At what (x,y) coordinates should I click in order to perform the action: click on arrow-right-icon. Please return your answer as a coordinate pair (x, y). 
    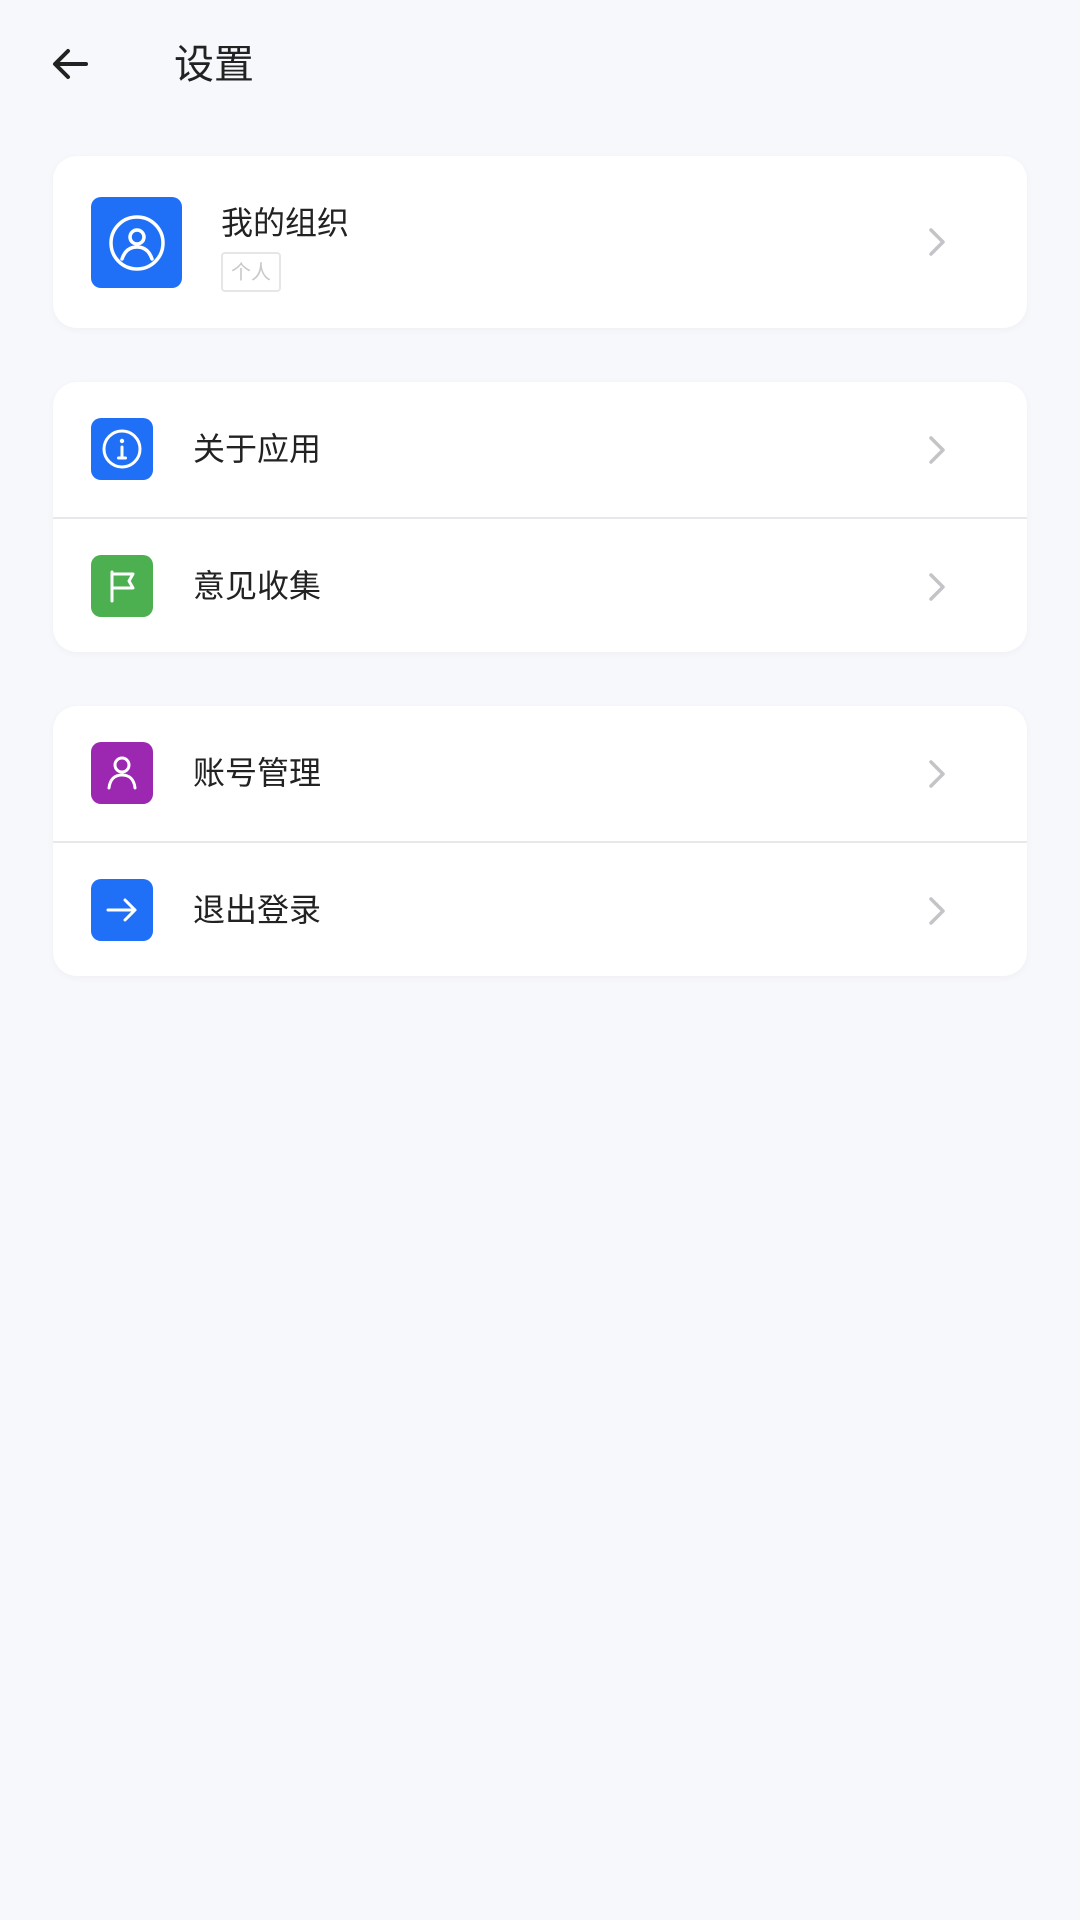
    Looking at the image, I should click on (122, 910).